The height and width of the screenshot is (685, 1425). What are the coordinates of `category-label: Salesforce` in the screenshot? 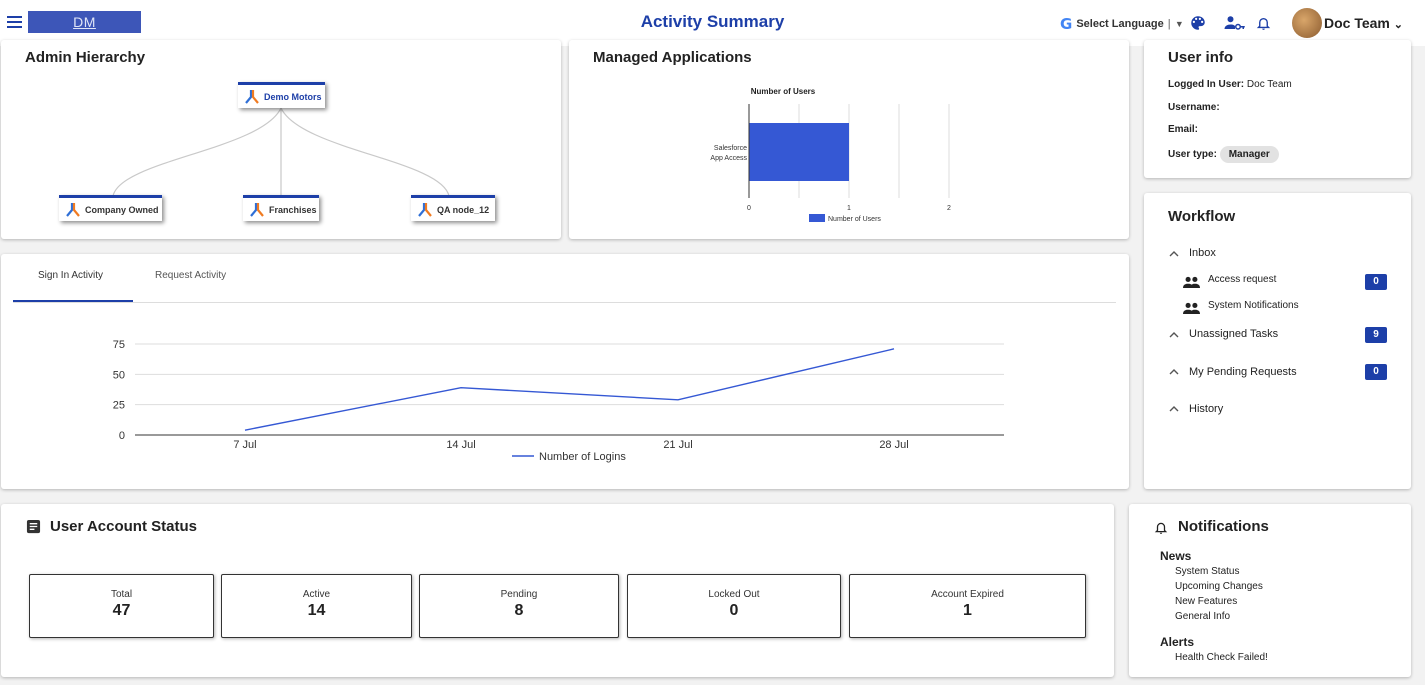 It's located at (730, 148).